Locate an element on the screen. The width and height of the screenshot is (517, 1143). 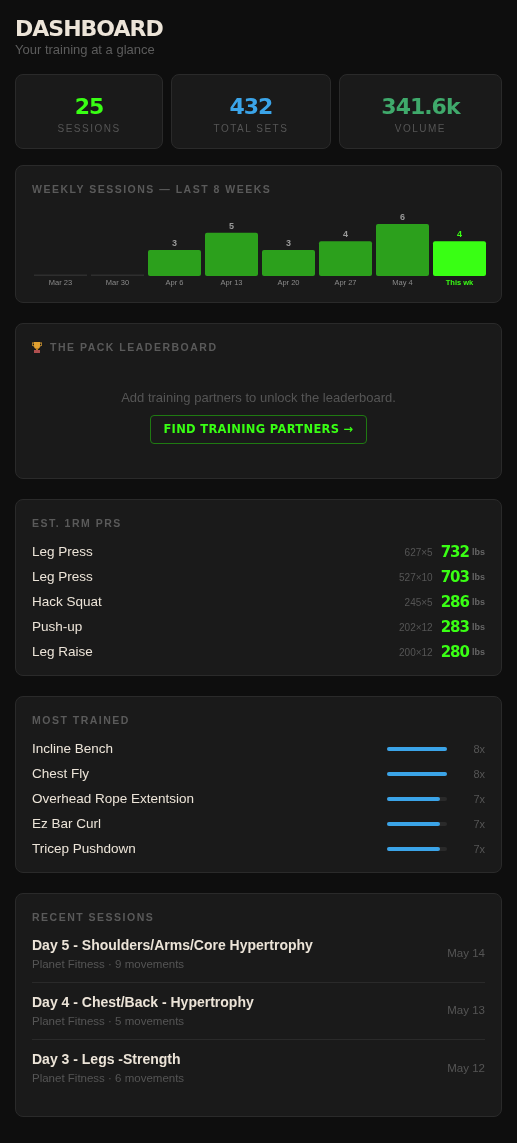
exercise-name: Incline Bench is located at coordinates (73, 749).